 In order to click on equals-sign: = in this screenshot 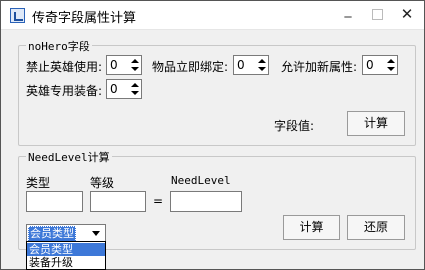, I will do `click(158, 201)`.